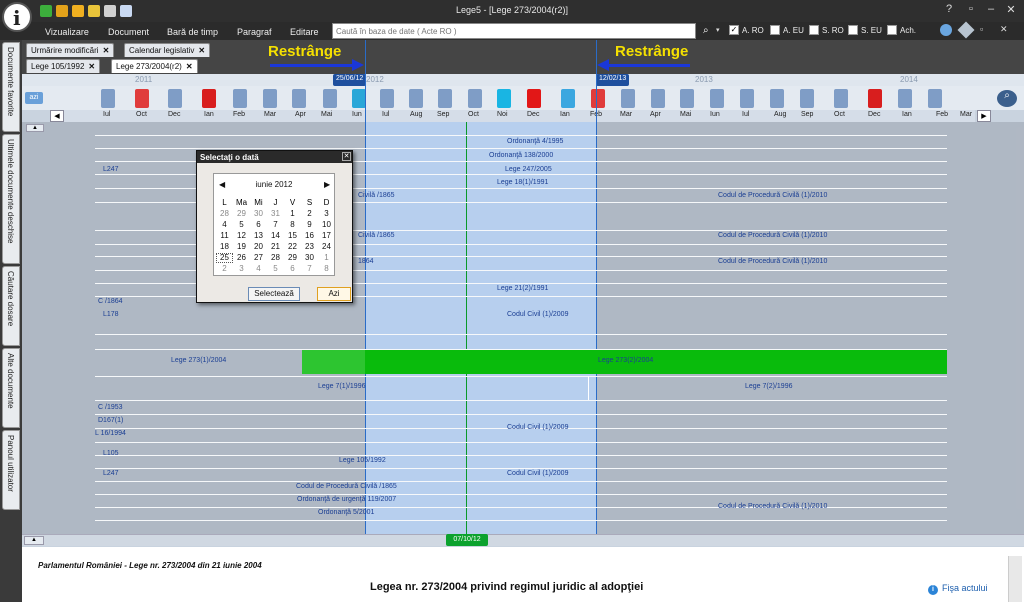  What do you see at coordinates (275, 268) in the screenshot?
I see `calendar-day: 5` at bounding box center [275, 268].